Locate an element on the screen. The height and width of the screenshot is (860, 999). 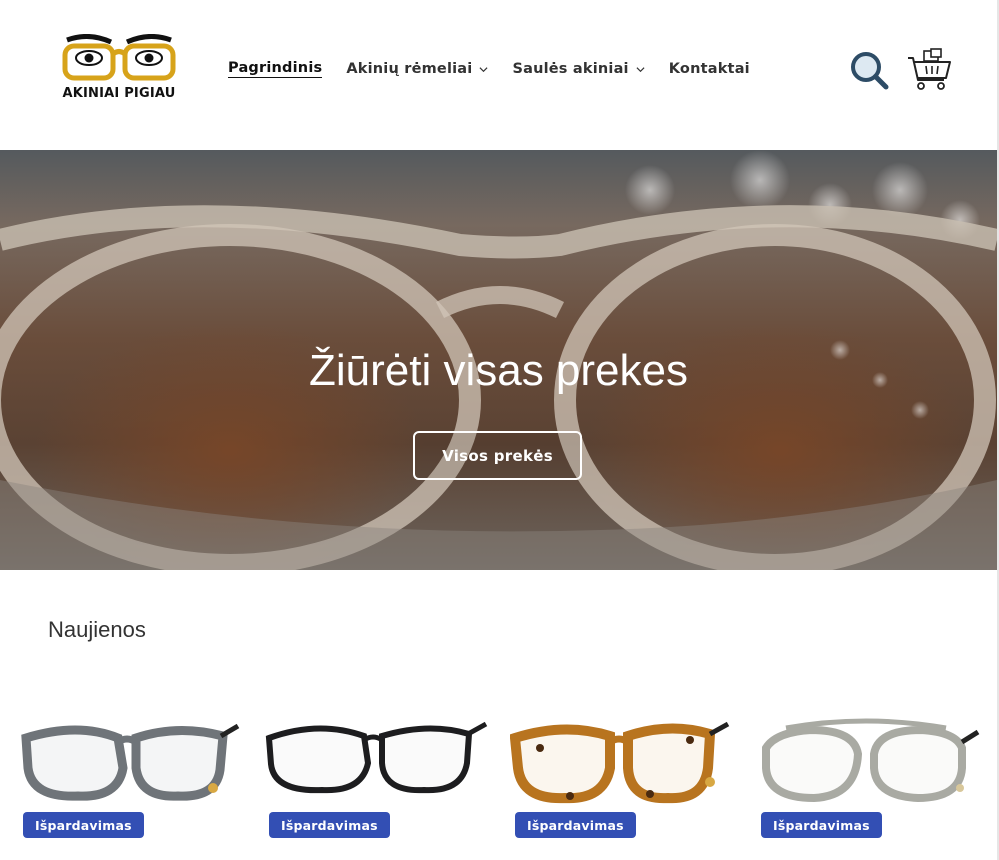
nav-item-akiniu-remeliai: Akinių rėmeliai is located at coordinates (417, 69).